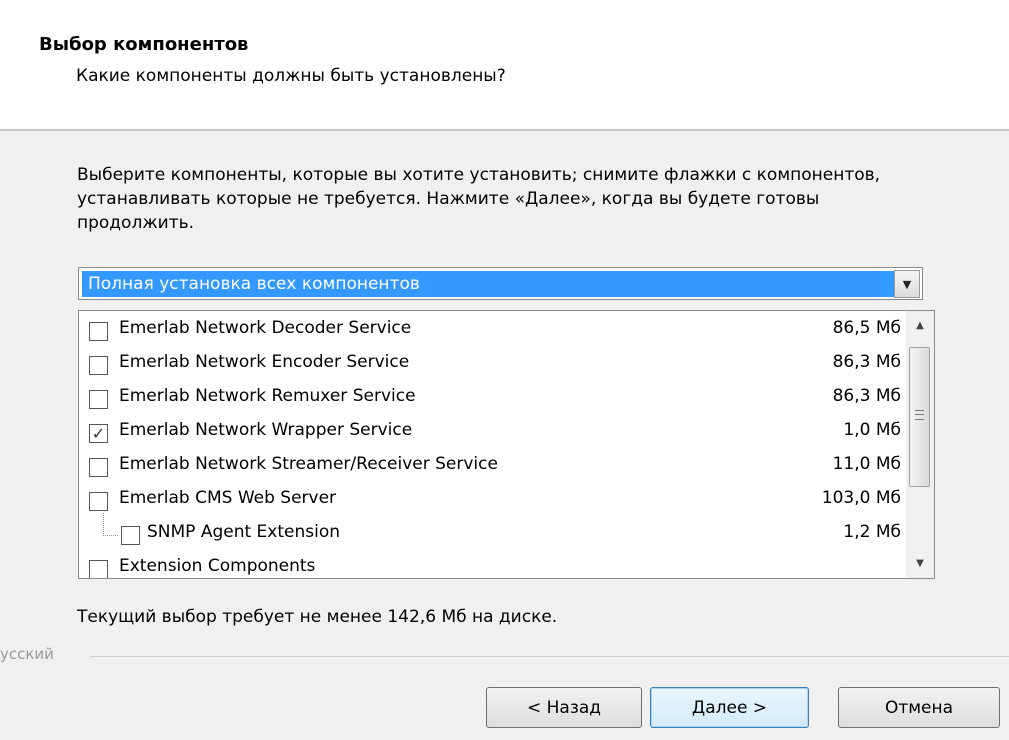 This screenshot has width=1009, height=740. Describe the element at coordinates (267, 396) in the screenshot. I see `component-label: Emerlab Network Remuxer Service` at that location.